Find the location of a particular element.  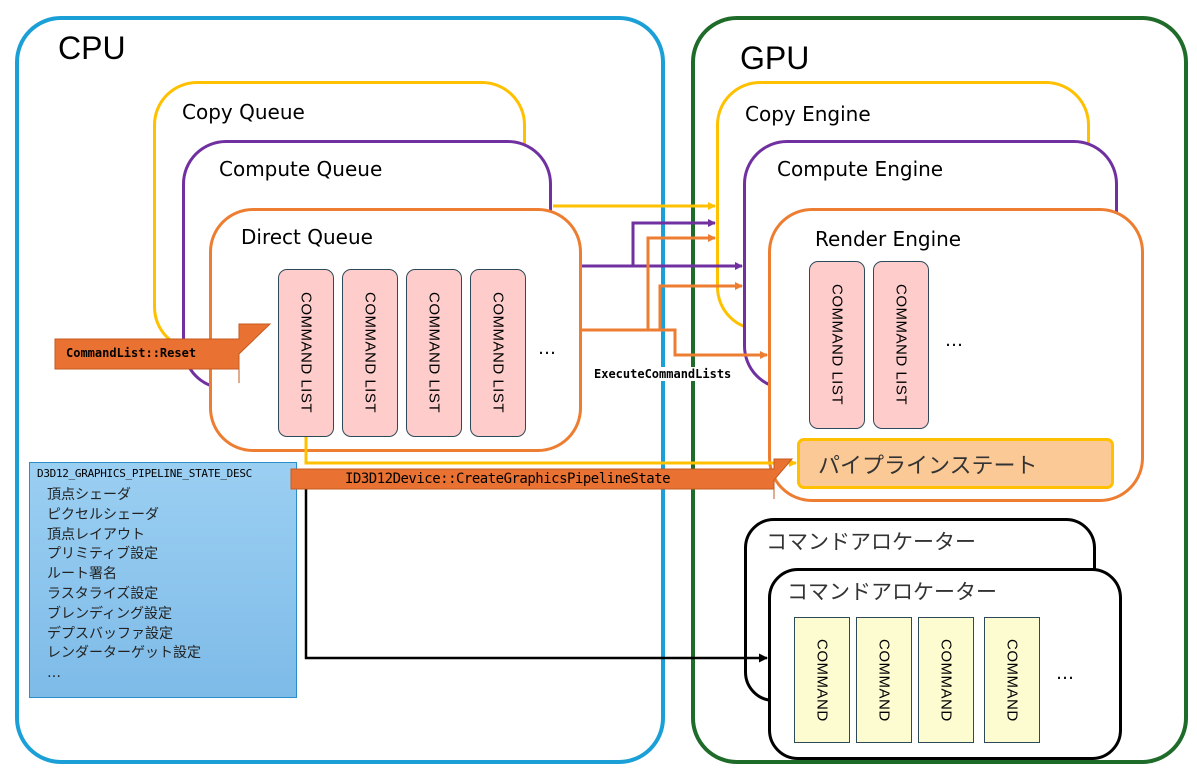

execute-command-lists-label: ExecuteCommandLists is located at coordinates (663, 374).